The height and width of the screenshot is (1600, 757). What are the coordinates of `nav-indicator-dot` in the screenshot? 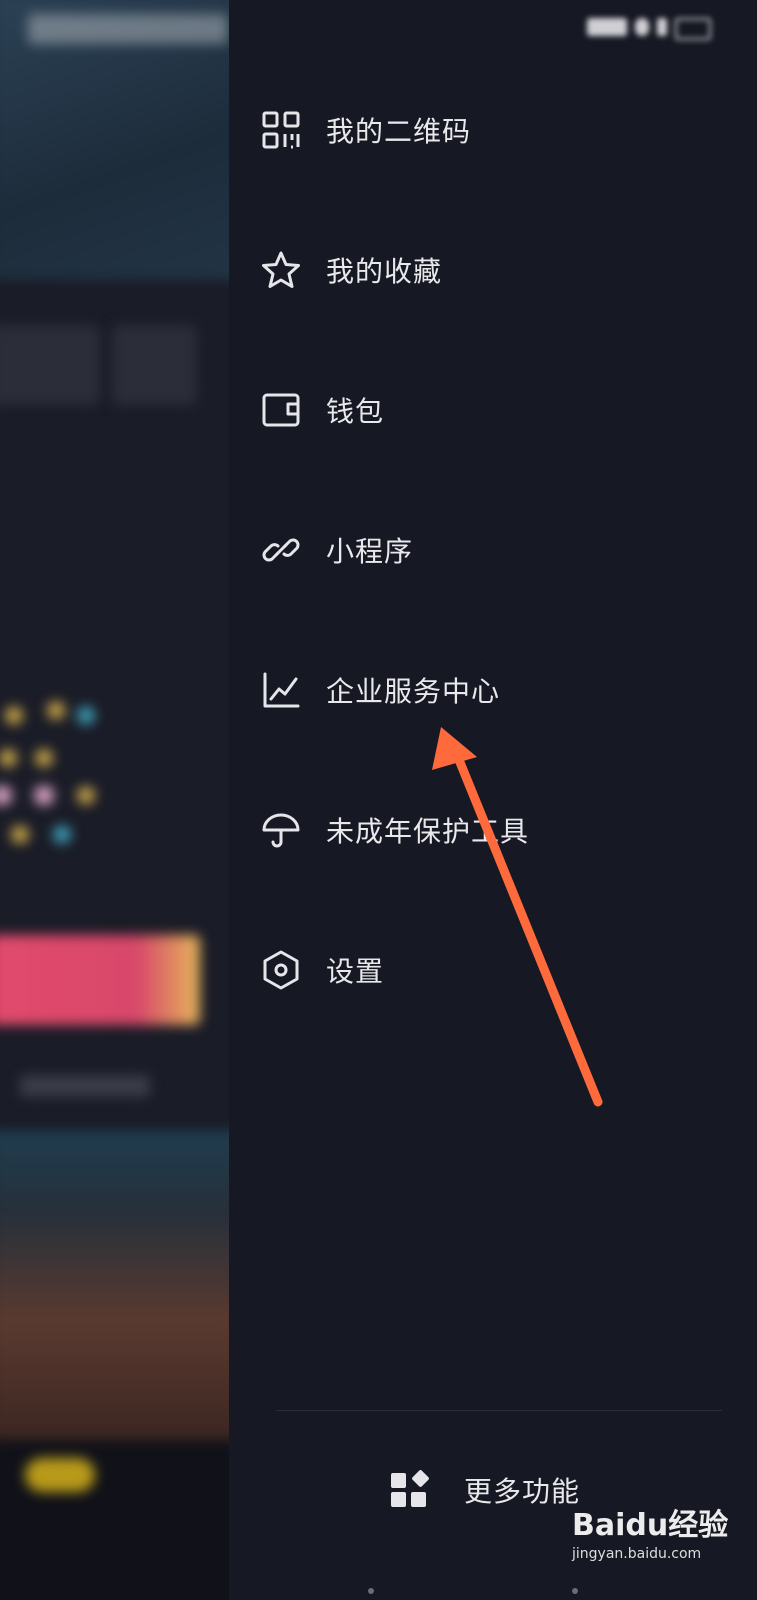 It's located at (371, 1591).